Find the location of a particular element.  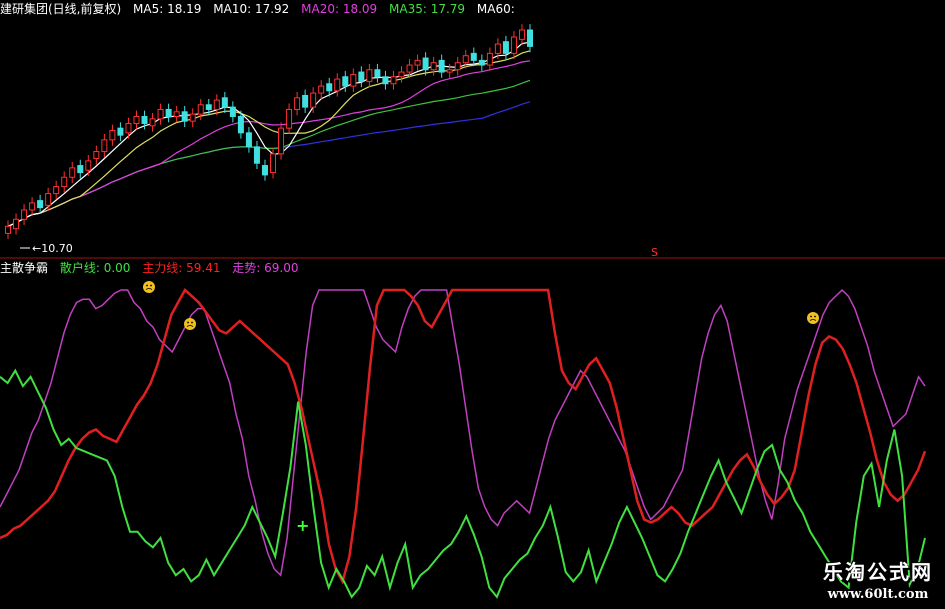

ma5-label: MA5: 18.19 is located at coordinates (167, 9).